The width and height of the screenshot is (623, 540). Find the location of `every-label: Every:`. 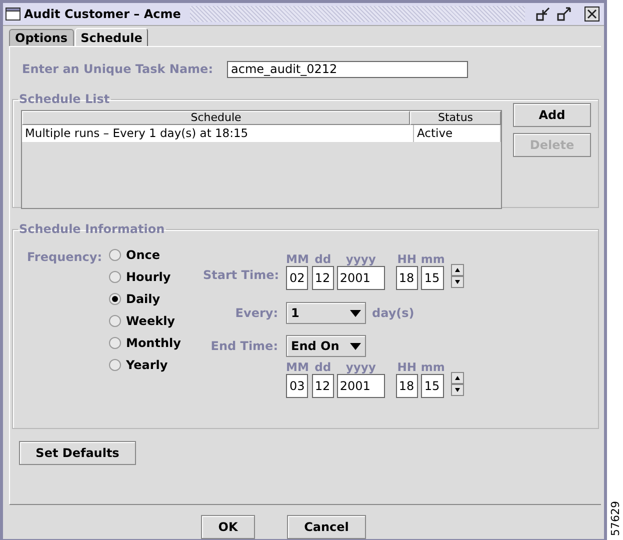

every-label: Every: is located at coordinates (256, 313).